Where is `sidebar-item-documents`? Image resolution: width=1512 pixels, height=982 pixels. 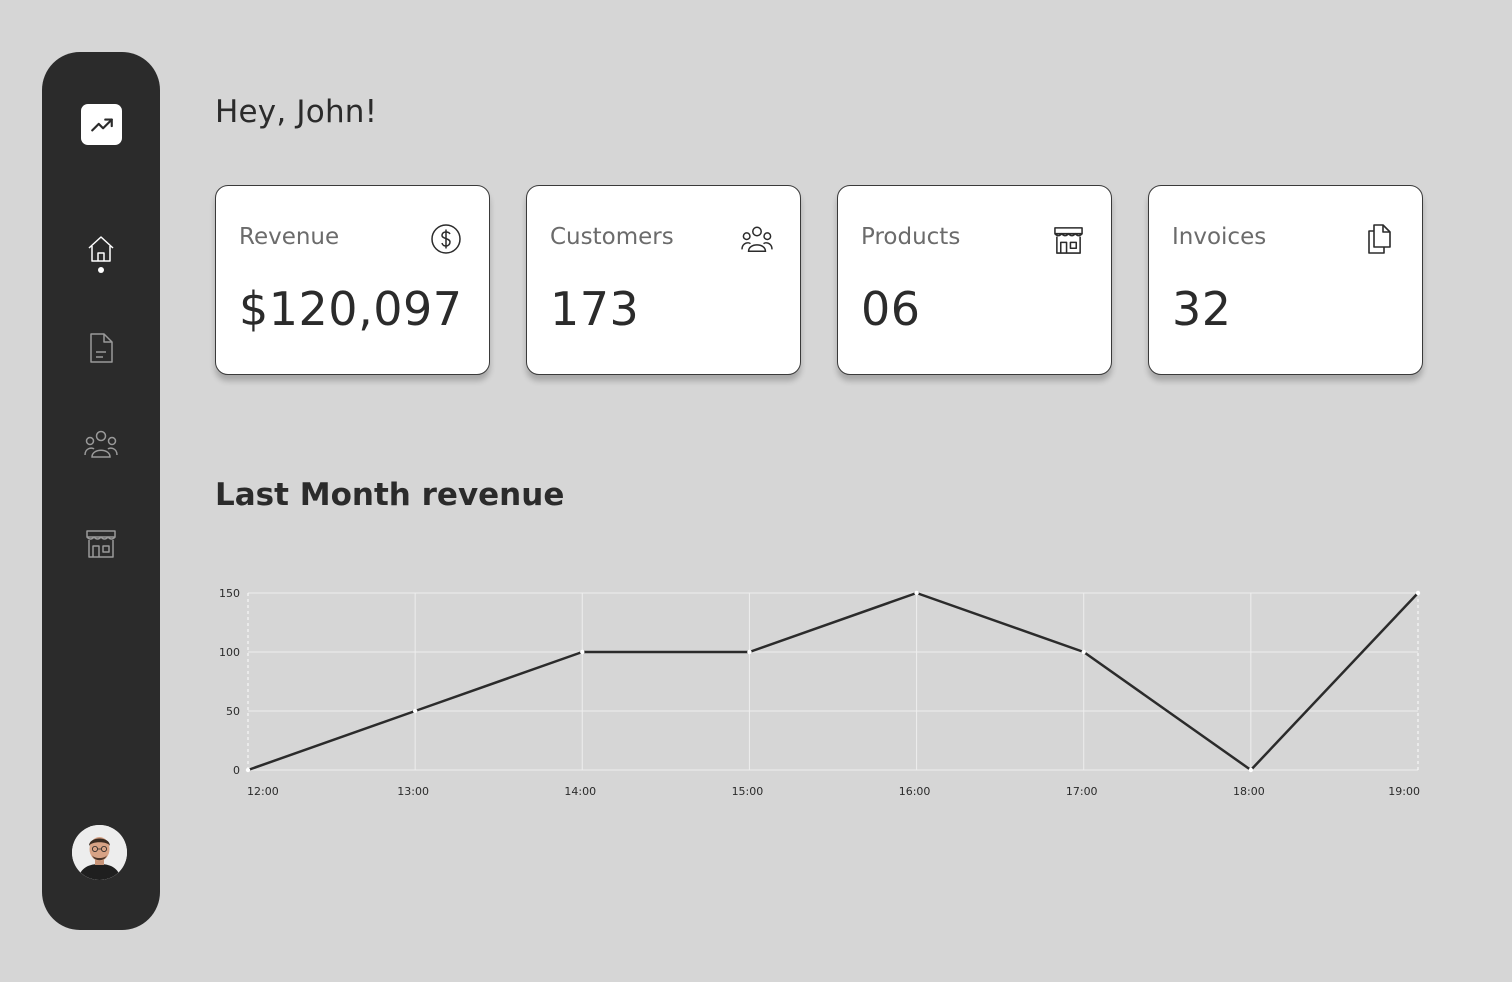 sidebar-item-documents is located at coordinates (101, 348).